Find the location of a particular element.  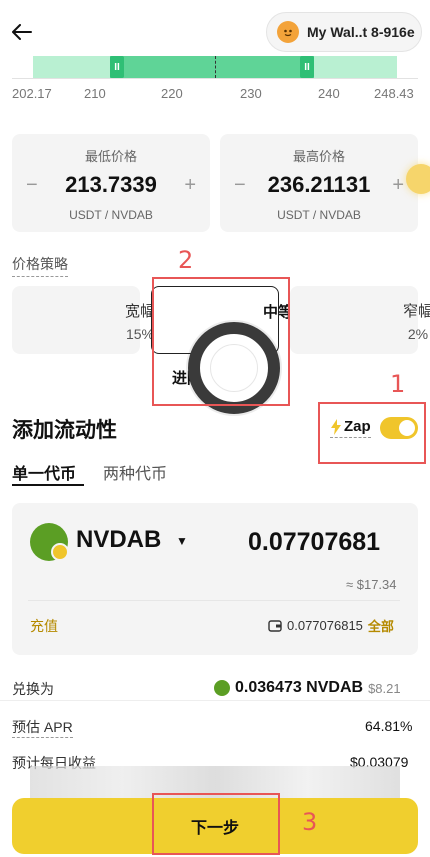

apr-value: 64.81% is located at coordinates (389, 726).